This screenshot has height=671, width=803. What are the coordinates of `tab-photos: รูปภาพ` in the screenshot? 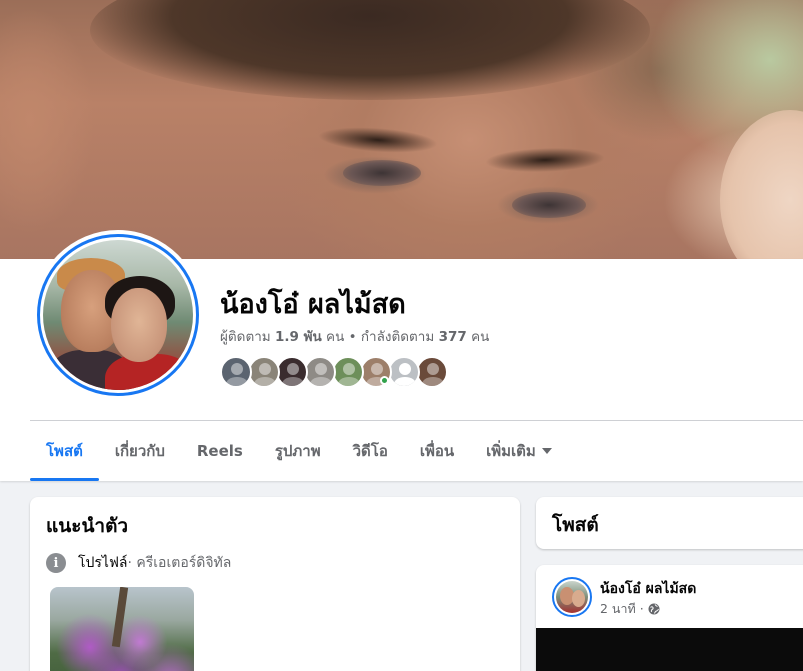 It's located at (298, 451).